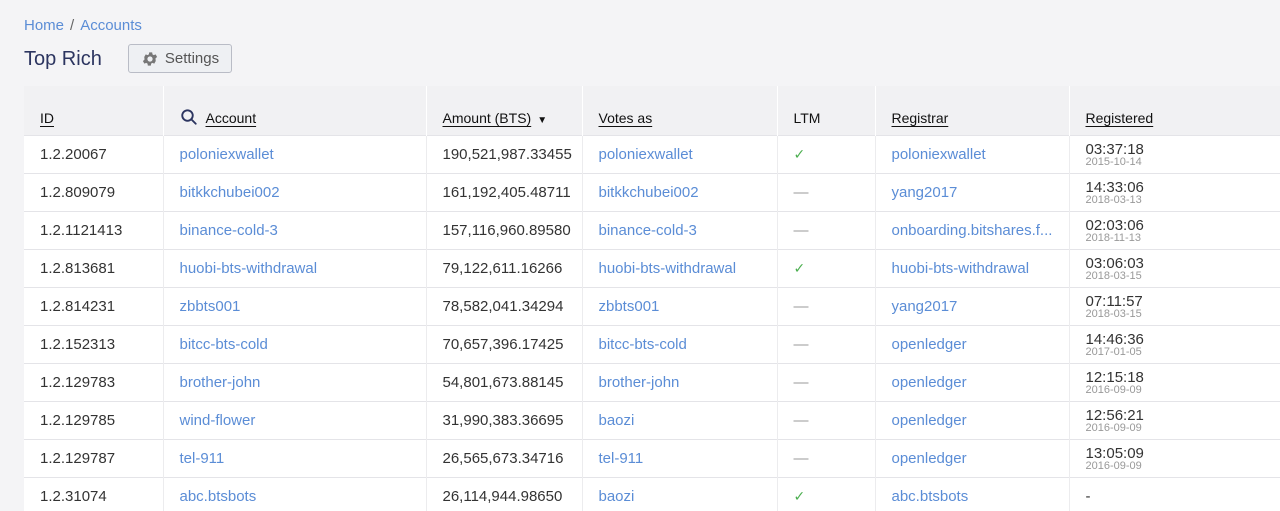  Describe the element at coordinates (295, 420) in the screenshot. I see `account-link: wind-flower` at that location.